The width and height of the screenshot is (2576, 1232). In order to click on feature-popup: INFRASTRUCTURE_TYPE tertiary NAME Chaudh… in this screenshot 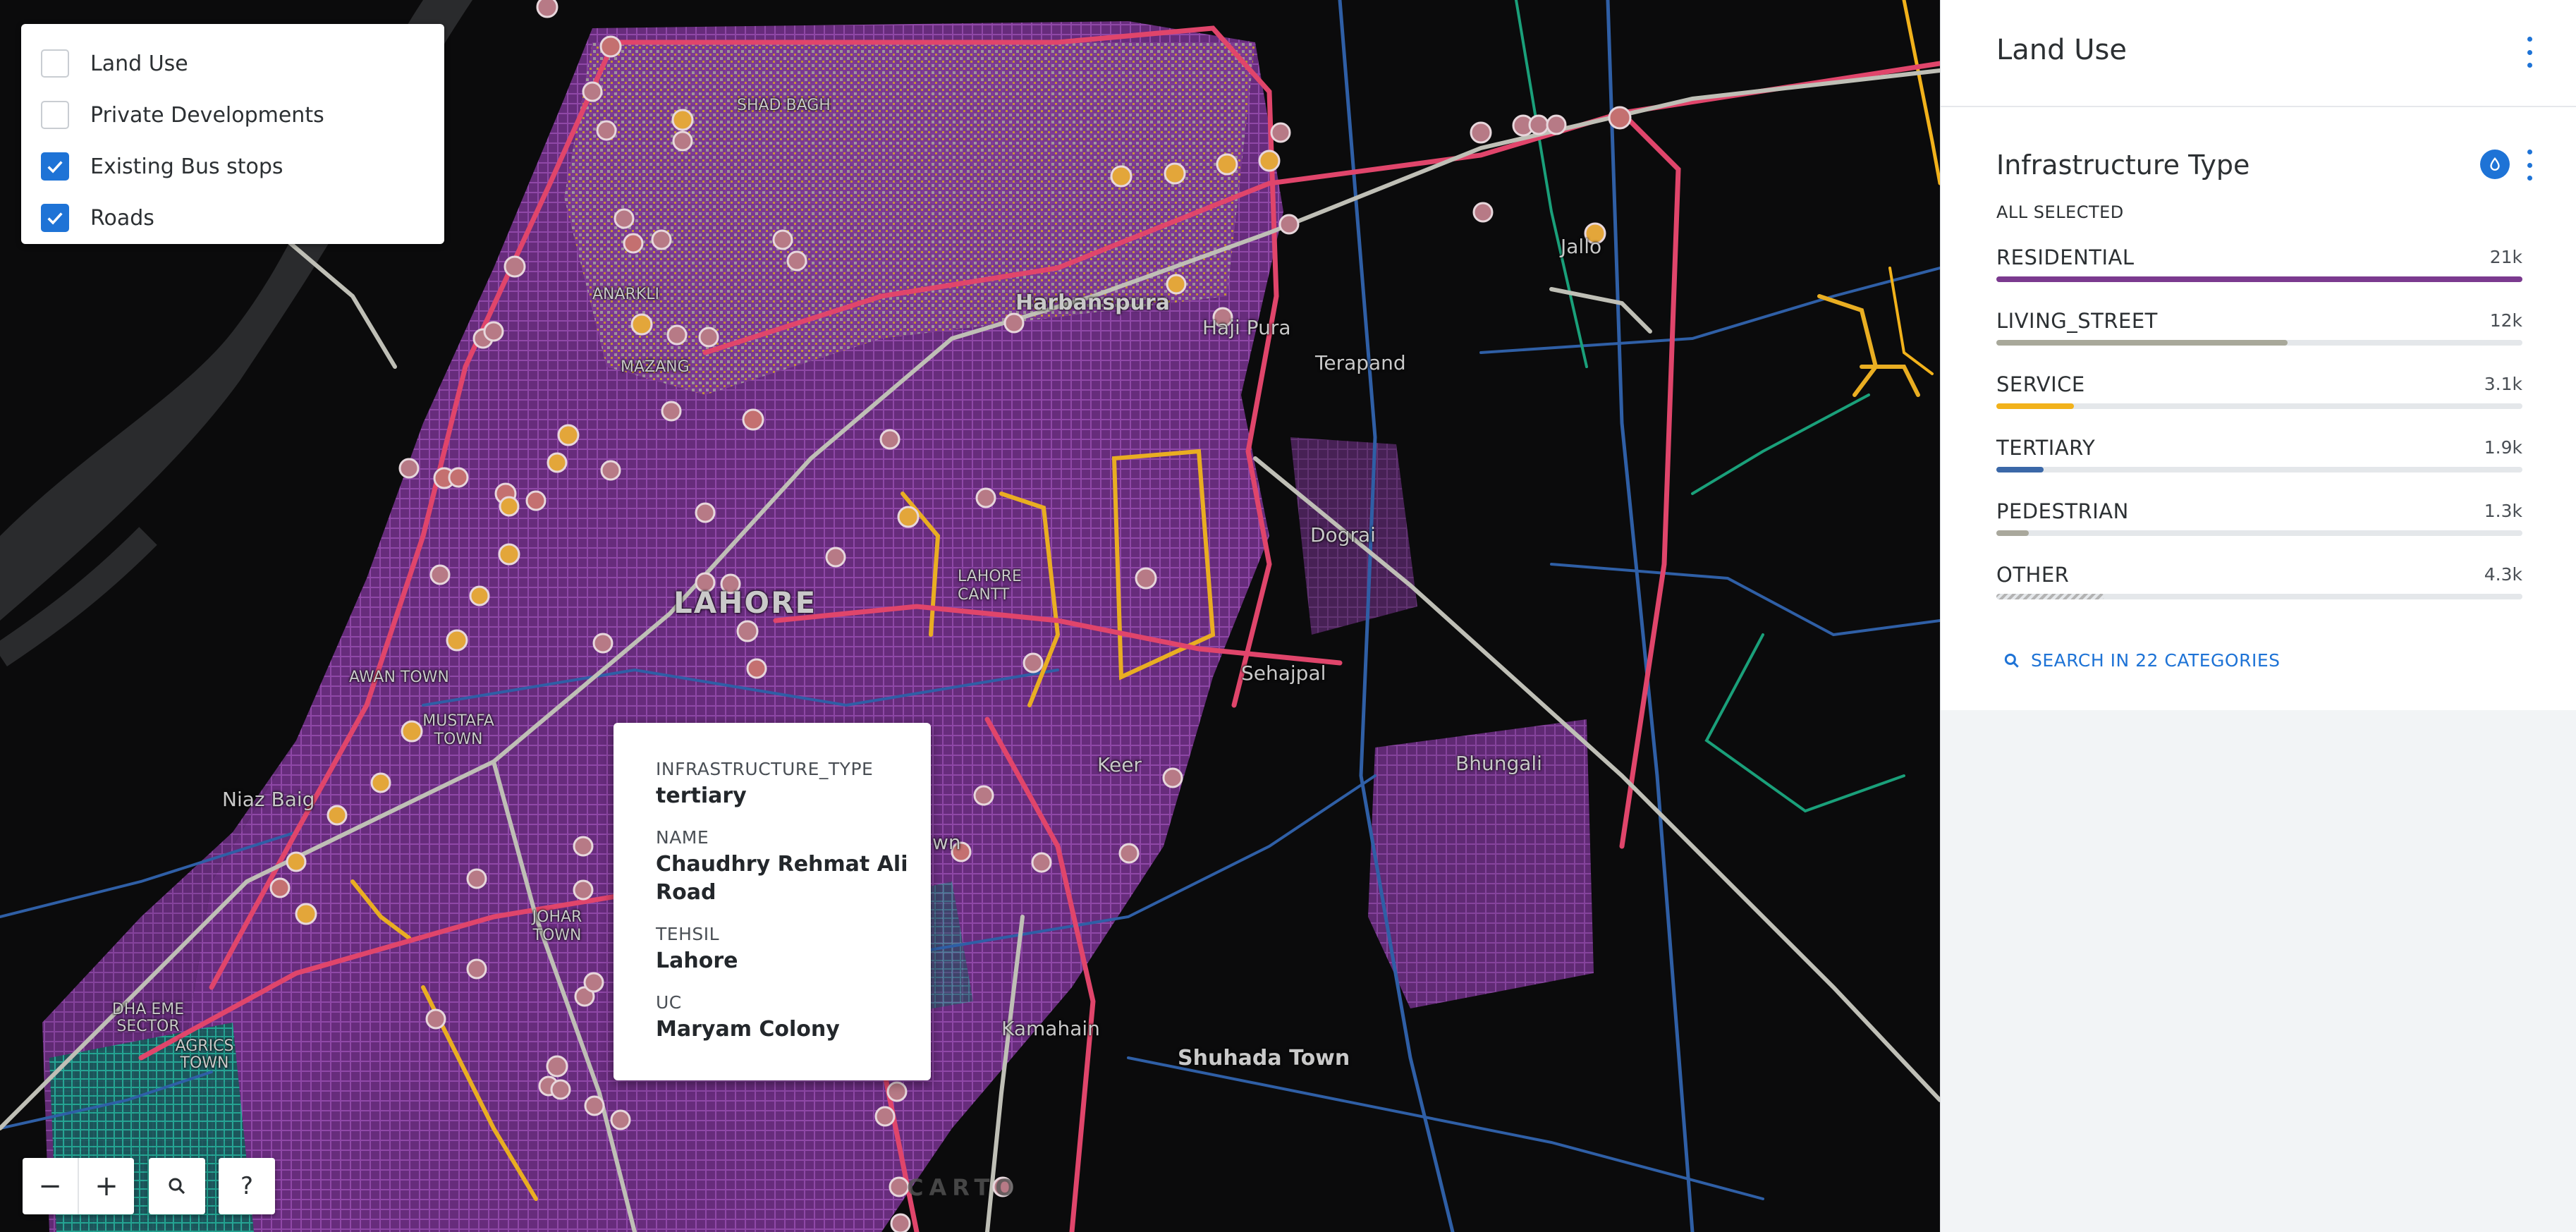, I will do `click(772, 902)`.